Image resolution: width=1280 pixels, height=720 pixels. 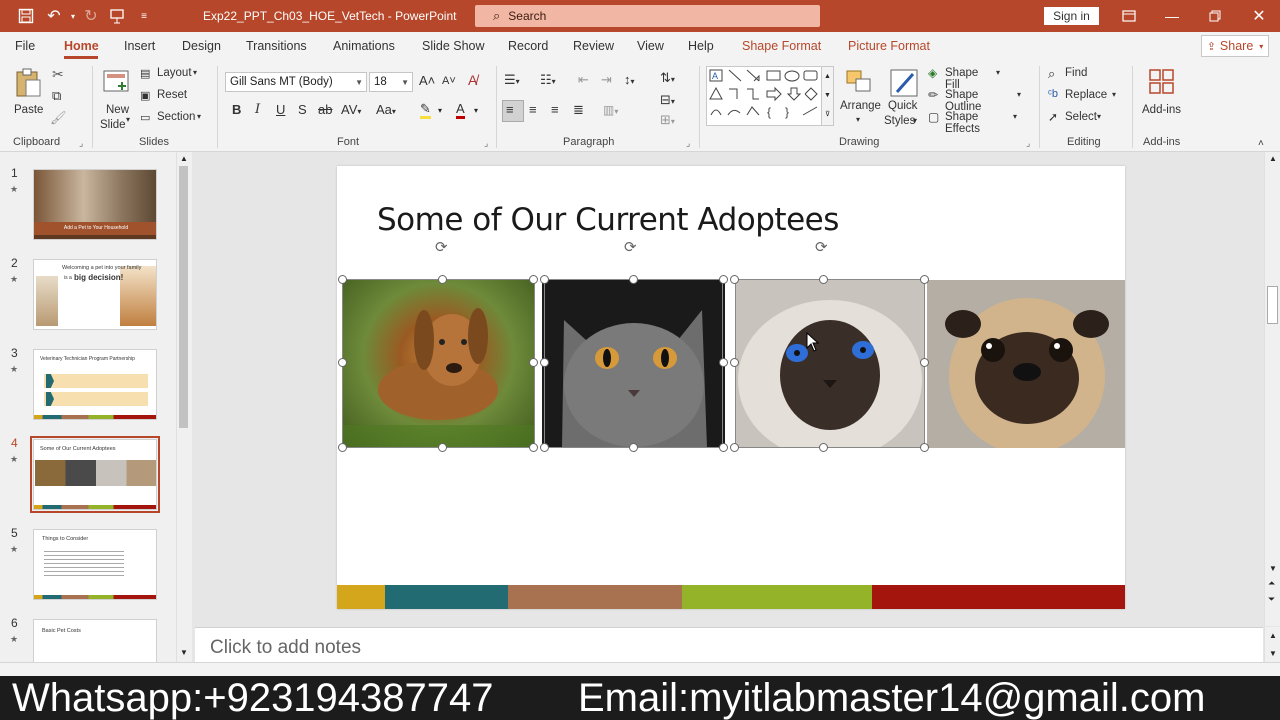 What do you see at coordinates (236, 109) in the screenshot?
I see `bold-icon: B` at bounding box center [236, 109].